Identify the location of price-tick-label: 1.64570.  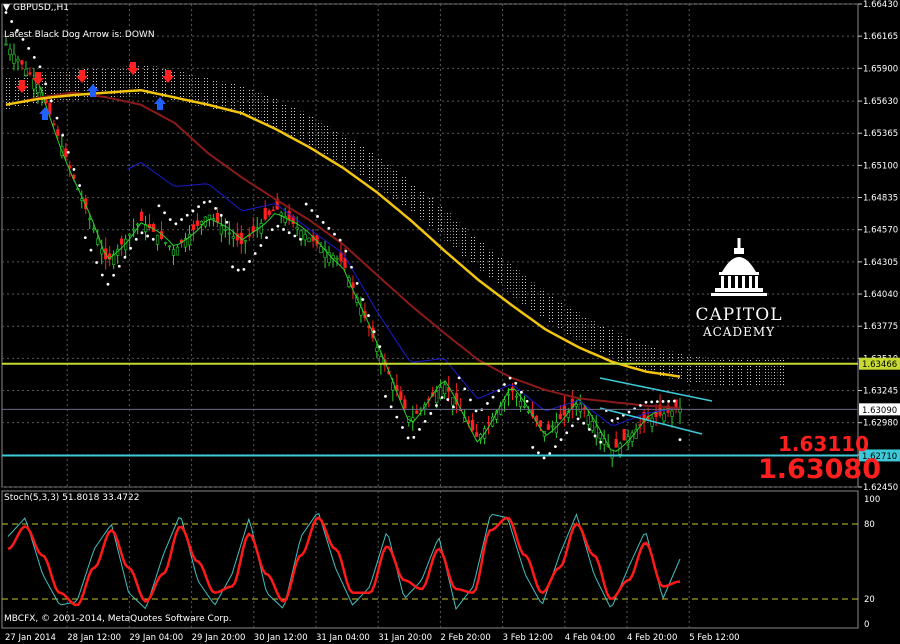
(880, 231).